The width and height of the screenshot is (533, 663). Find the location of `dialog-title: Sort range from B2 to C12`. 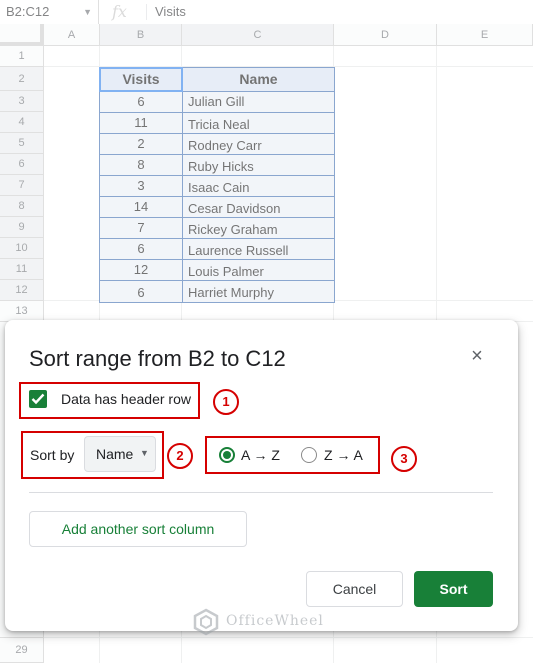

dialog-title: Sort range from B2 to C12 is located at coordinates (157, 358).